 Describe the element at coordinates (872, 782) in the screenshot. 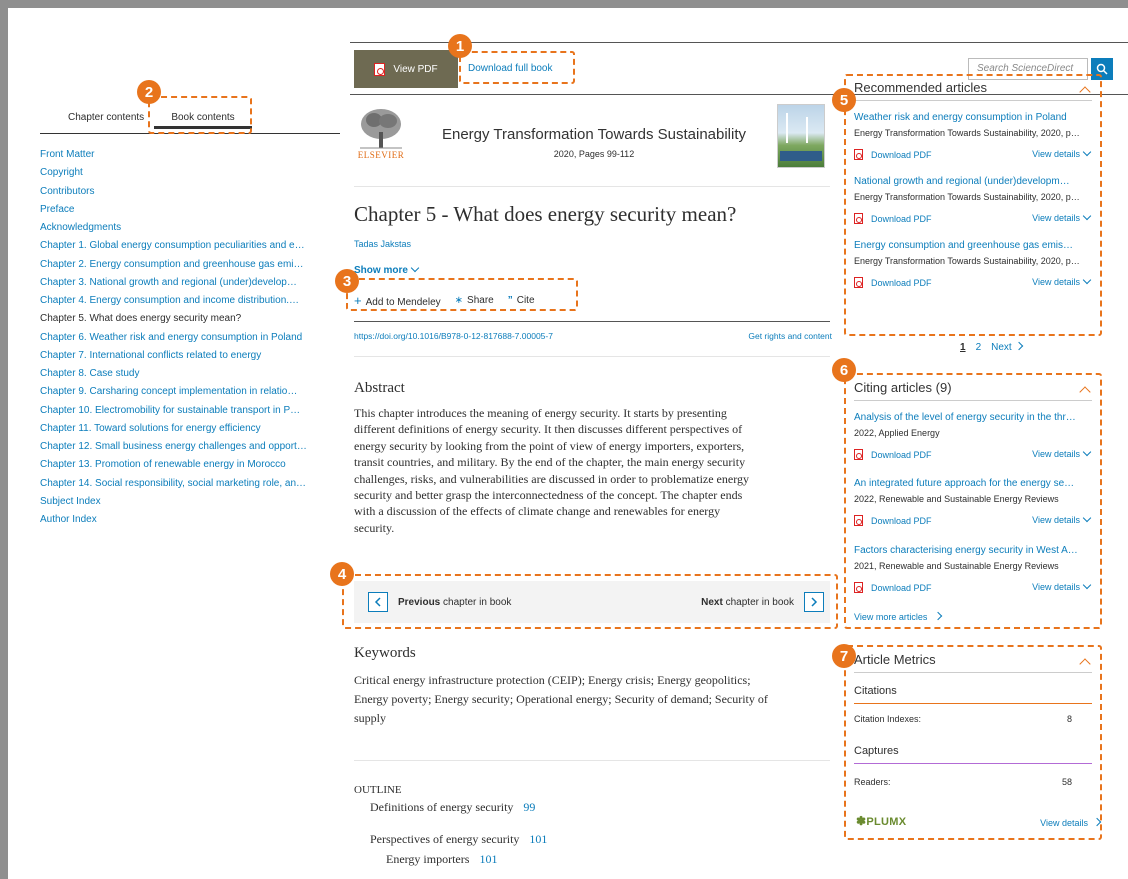

I see `readers-label: Readers:` at that location.